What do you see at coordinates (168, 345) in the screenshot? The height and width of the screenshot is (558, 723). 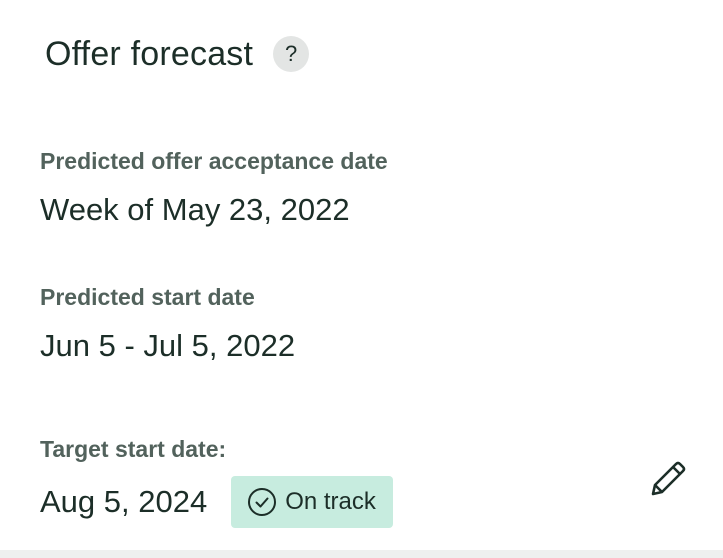 I see `predicted-start-value: Jun 5 - Jul 5, 2022` at bounding box center [168, 345].